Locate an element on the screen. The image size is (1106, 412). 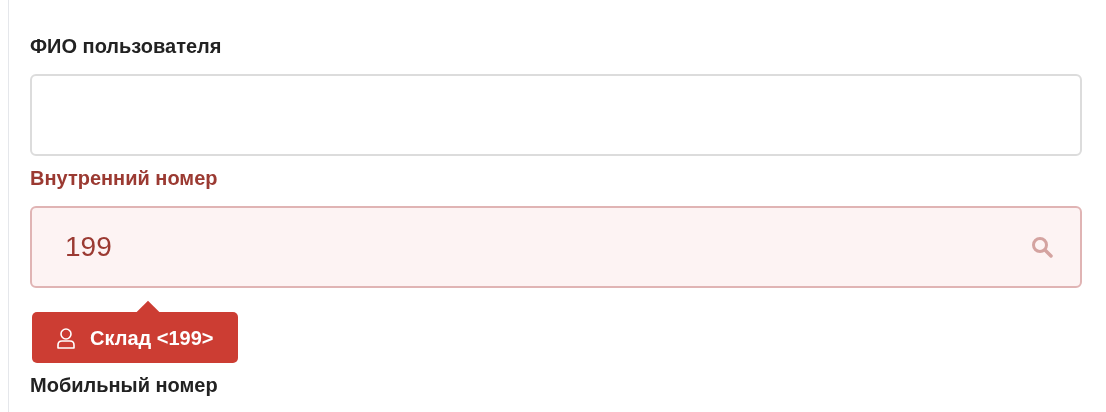
search-icon is located at coordinates (1042, 247).